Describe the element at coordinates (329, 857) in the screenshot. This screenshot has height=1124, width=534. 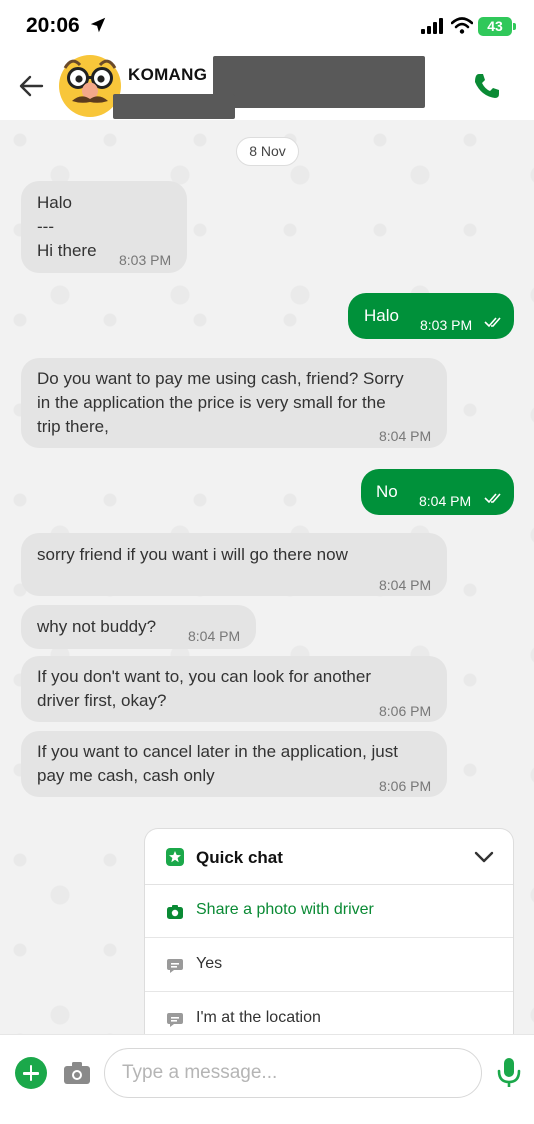
I see `quick-chat-header: Quick chat` at that location.